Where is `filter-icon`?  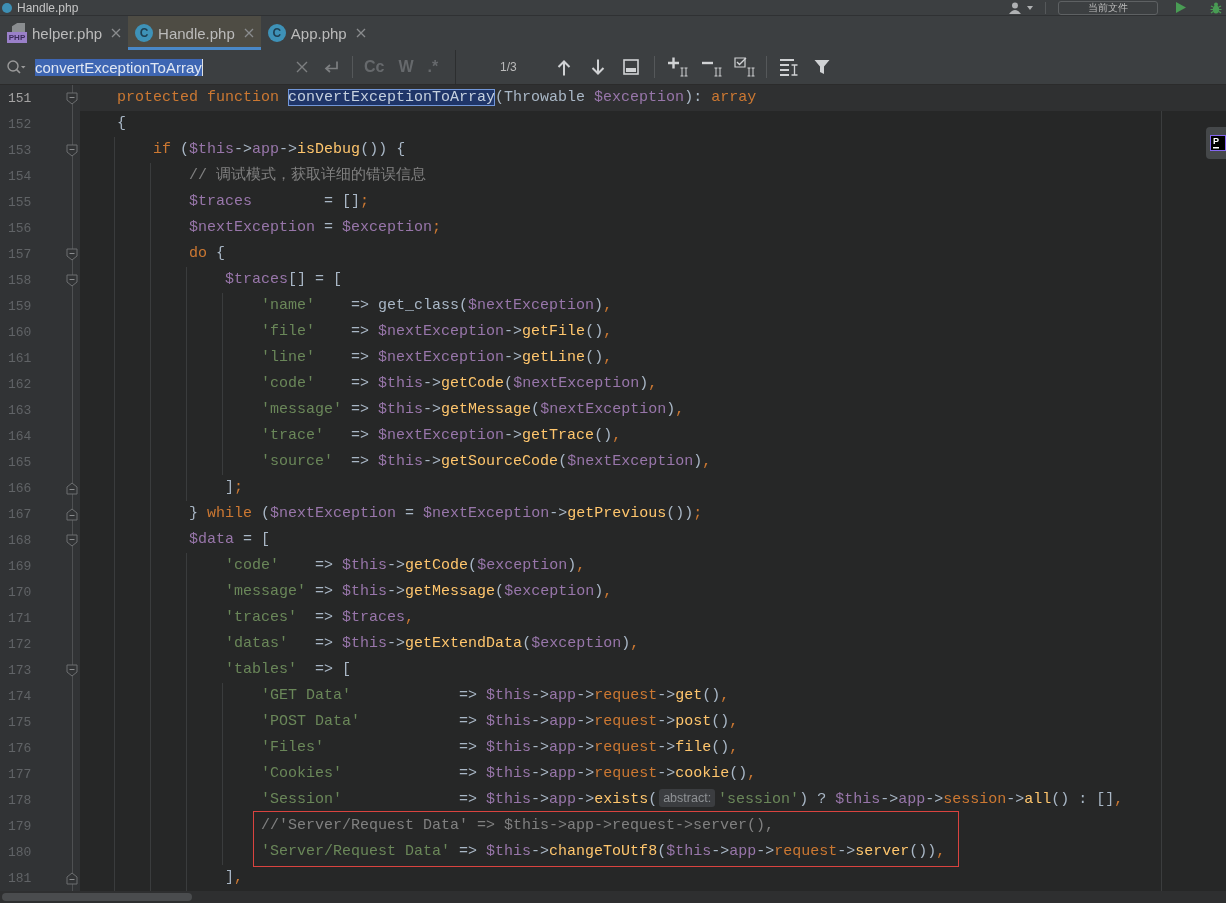 filter-icon is located at coordinates (821, 67).